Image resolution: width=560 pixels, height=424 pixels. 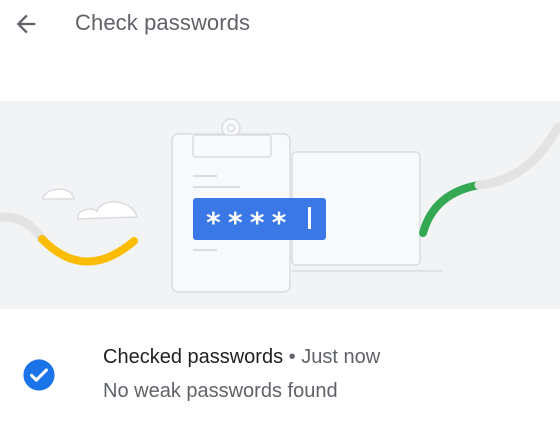 What do you see at coordinates (309, 218) in the screenshot?
I see `text-cursor` at bounding box center [309, 218].